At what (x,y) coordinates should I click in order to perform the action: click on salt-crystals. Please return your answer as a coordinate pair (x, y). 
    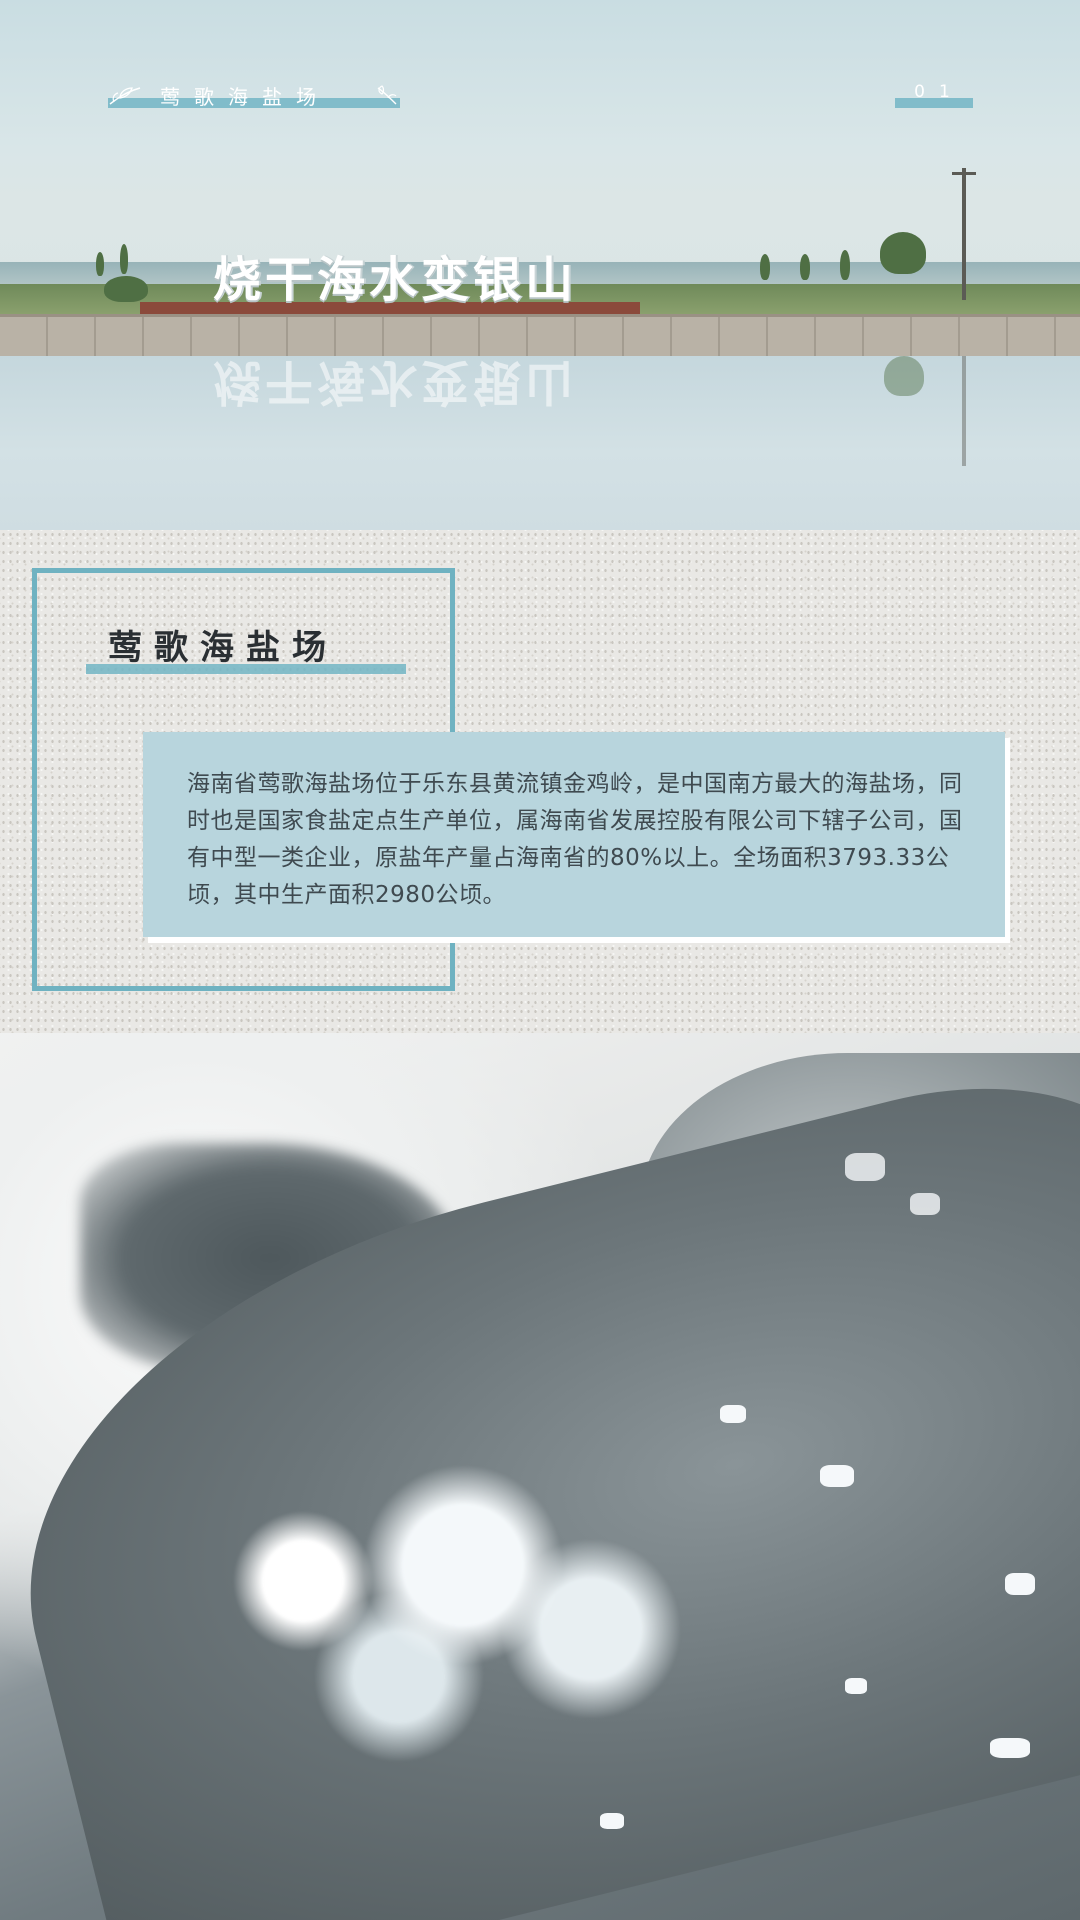
    Looking at the image, I should click on (495, 1613).